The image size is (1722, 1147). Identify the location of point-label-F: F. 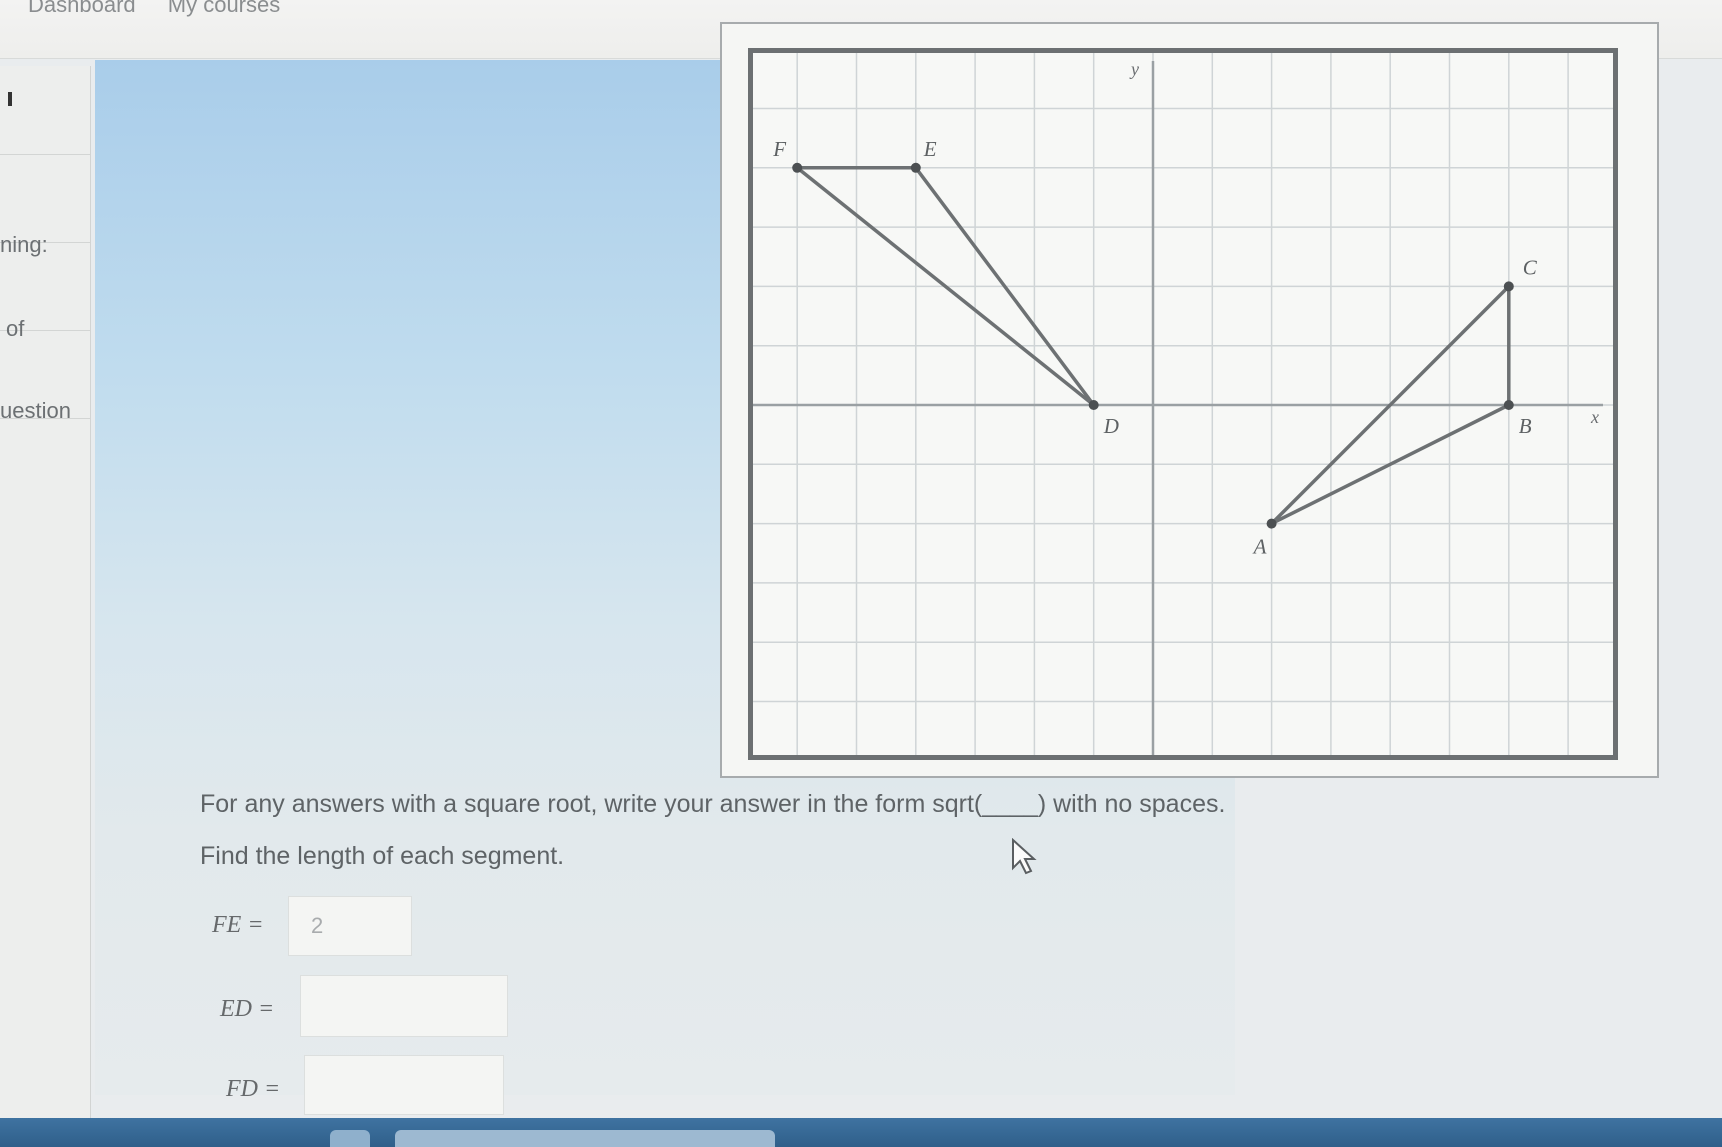
(779, 149).